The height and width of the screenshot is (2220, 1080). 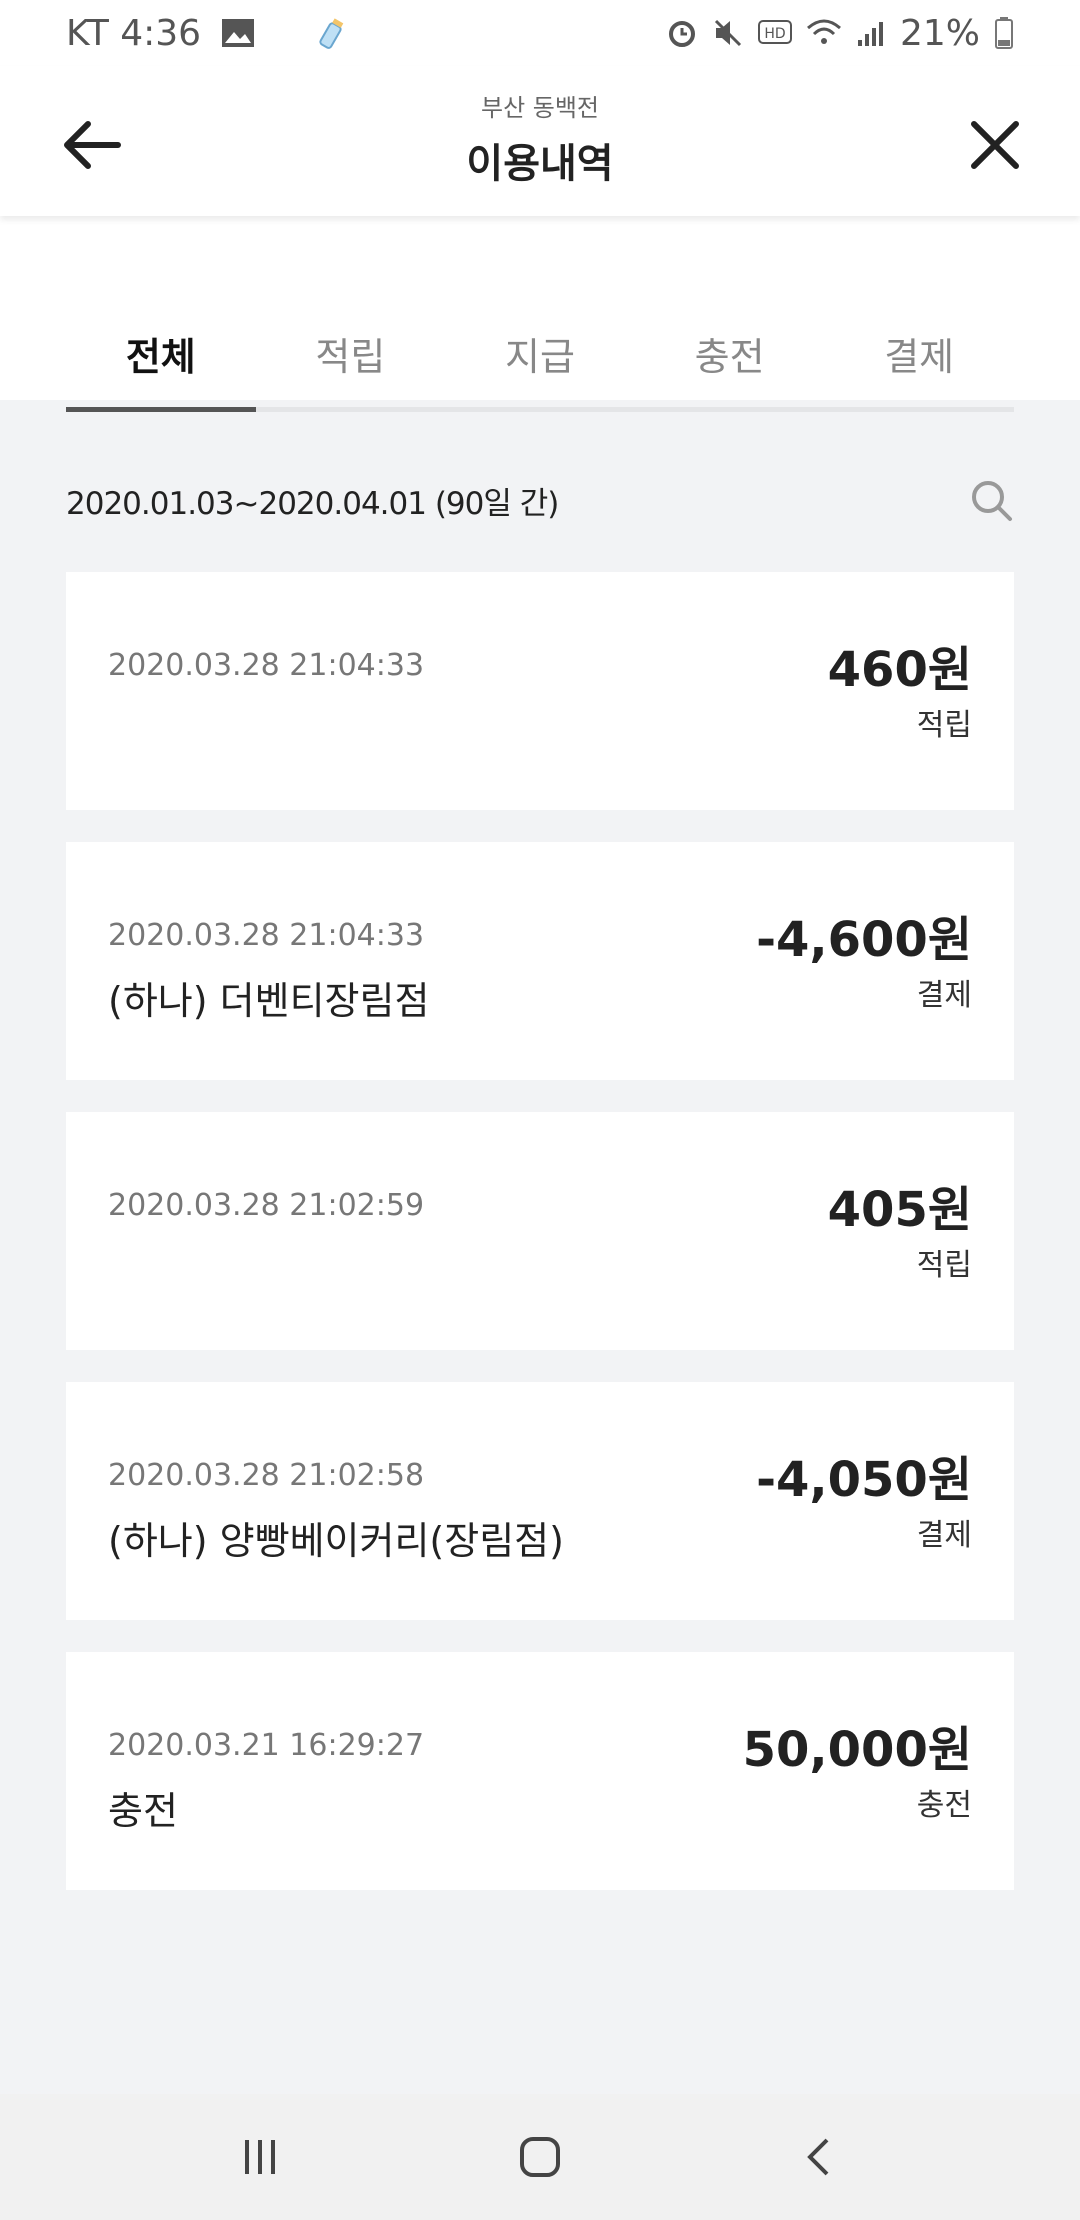 What do you see at coordinates (919, 356) in the screenshot?
I see `tab-payment: 결제` at bounding box center [919, 356].